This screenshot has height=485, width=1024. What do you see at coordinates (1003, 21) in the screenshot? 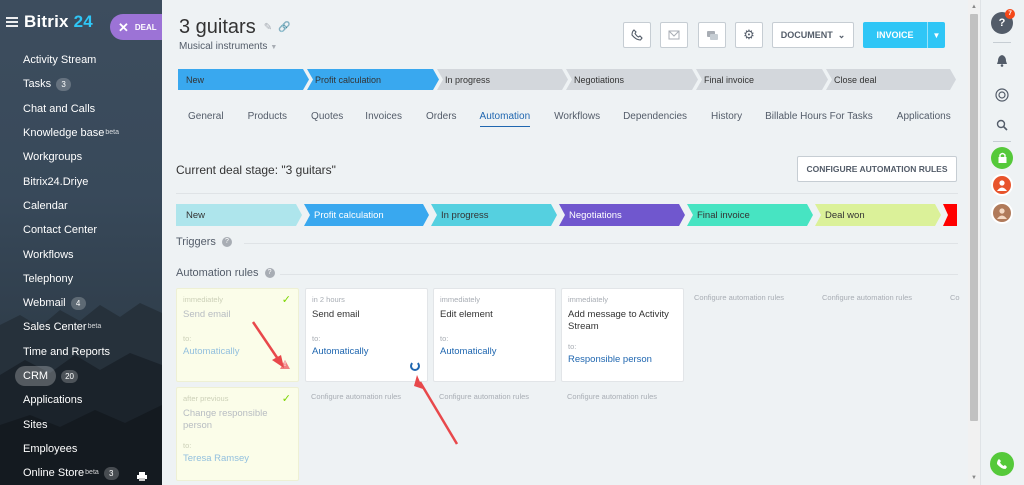
I see `help-button: ? 7` at bounding box center [1003, 21].